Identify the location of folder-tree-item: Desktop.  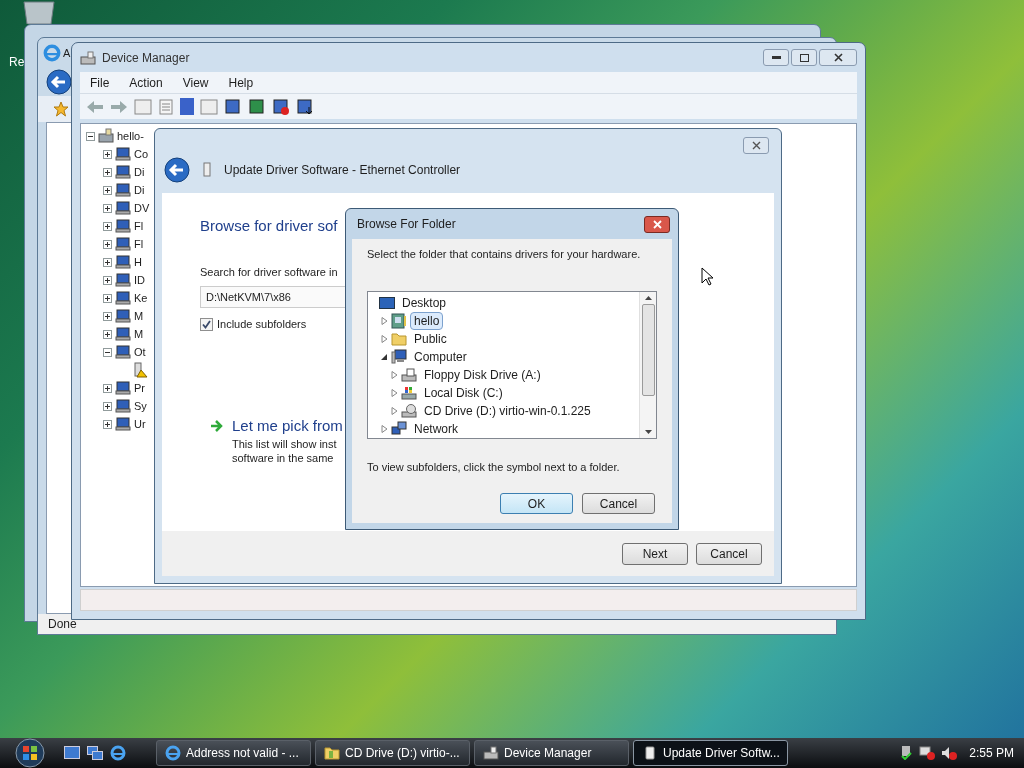
(424, 302).